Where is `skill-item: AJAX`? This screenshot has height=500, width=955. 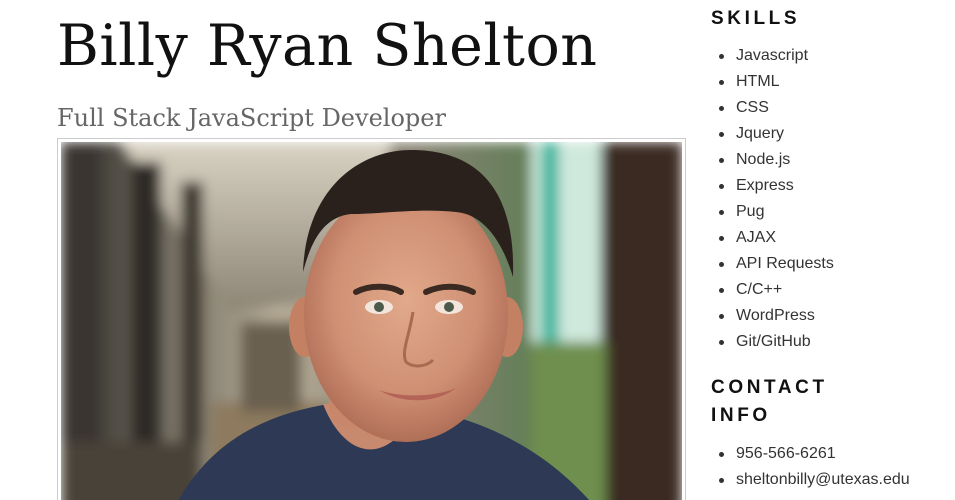
skill-item: AJAX is located at coordinates (772, 238).